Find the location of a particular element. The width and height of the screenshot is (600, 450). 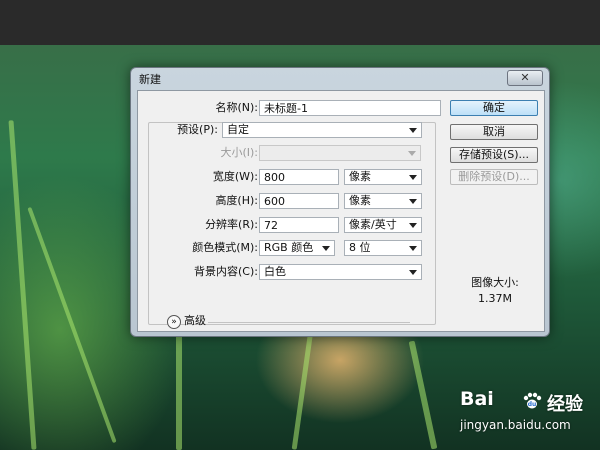

double-chevron-down-icon: » is located at coordinates (174, 322).